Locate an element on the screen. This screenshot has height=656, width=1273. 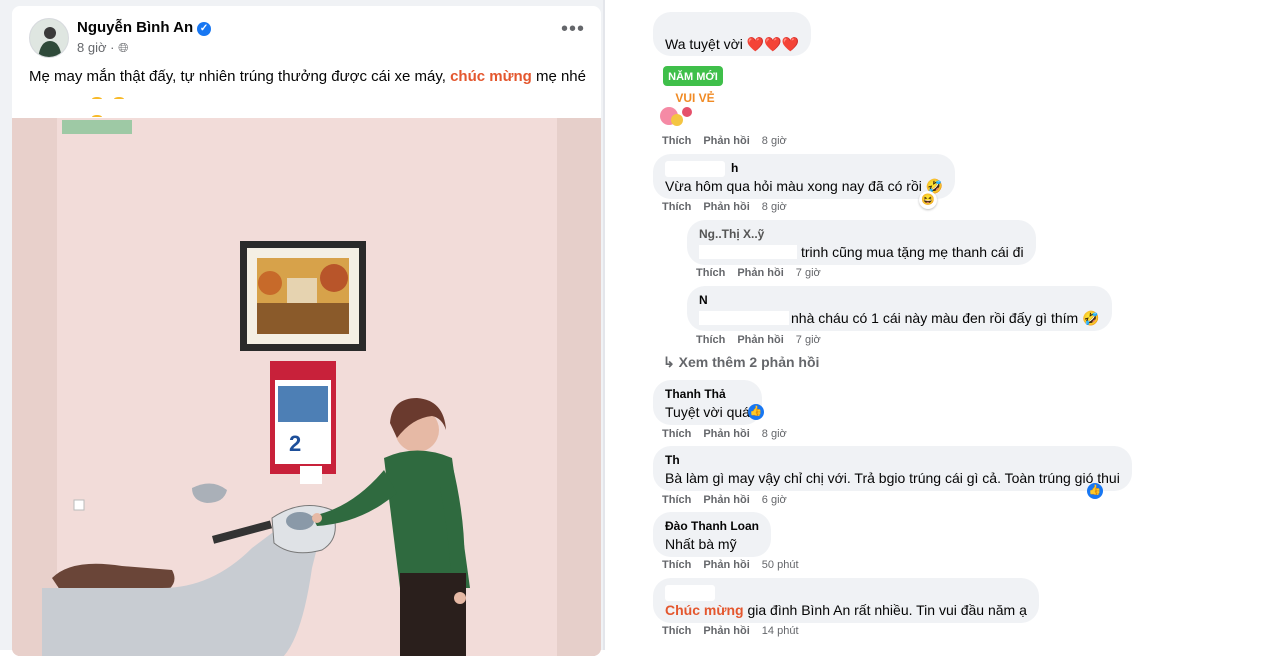
comment-actions: Thích Phản hồi 50 phút is located at coordinates (730, 565).